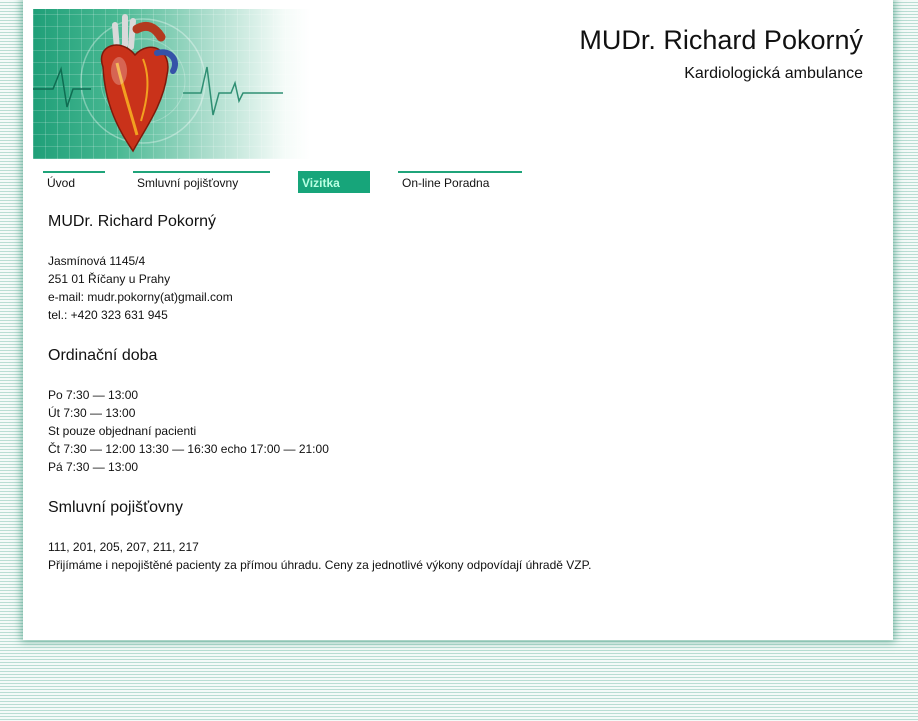  What do you see at coordinates (122, 431) in the screenshot?
I see `hours-wednesday: St pouze objednaní pacienti` at bounding box center [122, 431].